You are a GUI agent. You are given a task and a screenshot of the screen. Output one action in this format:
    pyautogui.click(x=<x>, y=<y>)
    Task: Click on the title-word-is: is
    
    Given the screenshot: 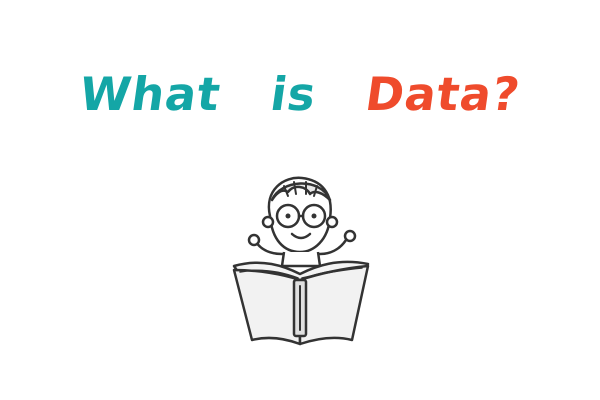 What is the action you would take?
    pyautogui.click(x=293, y=94)
    